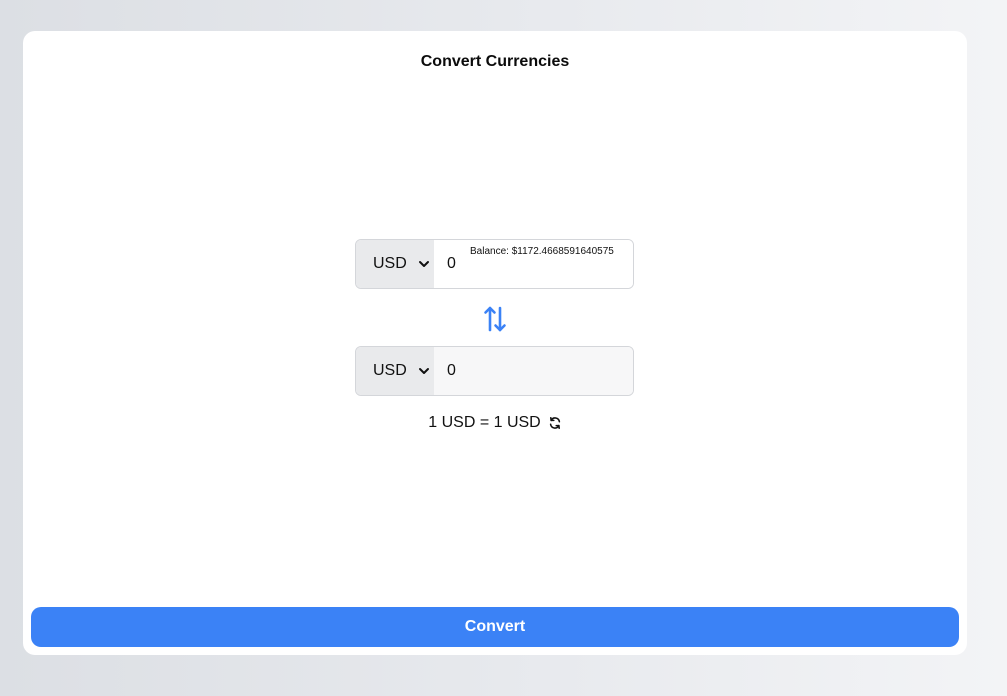 The width and height of the screenshot is (1007, 696). I want to click on balance-label: Balance: $1172.4668591640575, so click(542, 251).